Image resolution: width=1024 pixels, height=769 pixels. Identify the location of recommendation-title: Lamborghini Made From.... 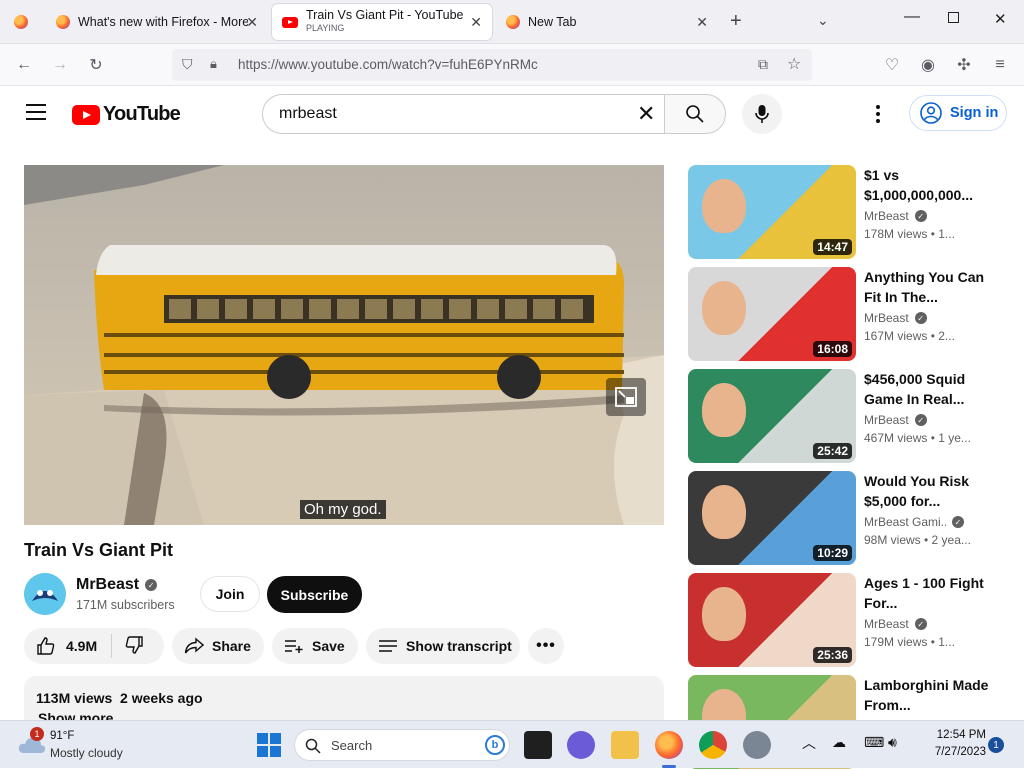
(934, 695).